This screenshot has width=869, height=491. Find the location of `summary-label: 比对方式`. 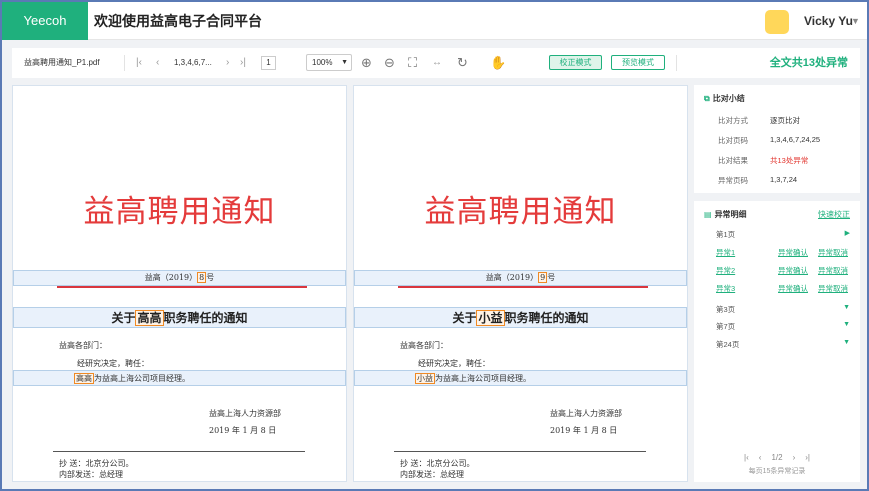

summary-label: 比对方式 is located at coordinates (733, 120).